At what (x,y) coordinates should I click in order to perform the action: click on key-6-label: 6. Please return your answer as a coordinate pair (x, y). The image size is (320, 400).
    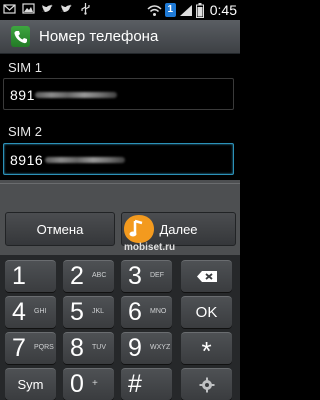
    Looking at the image, I should click on (135, 312).